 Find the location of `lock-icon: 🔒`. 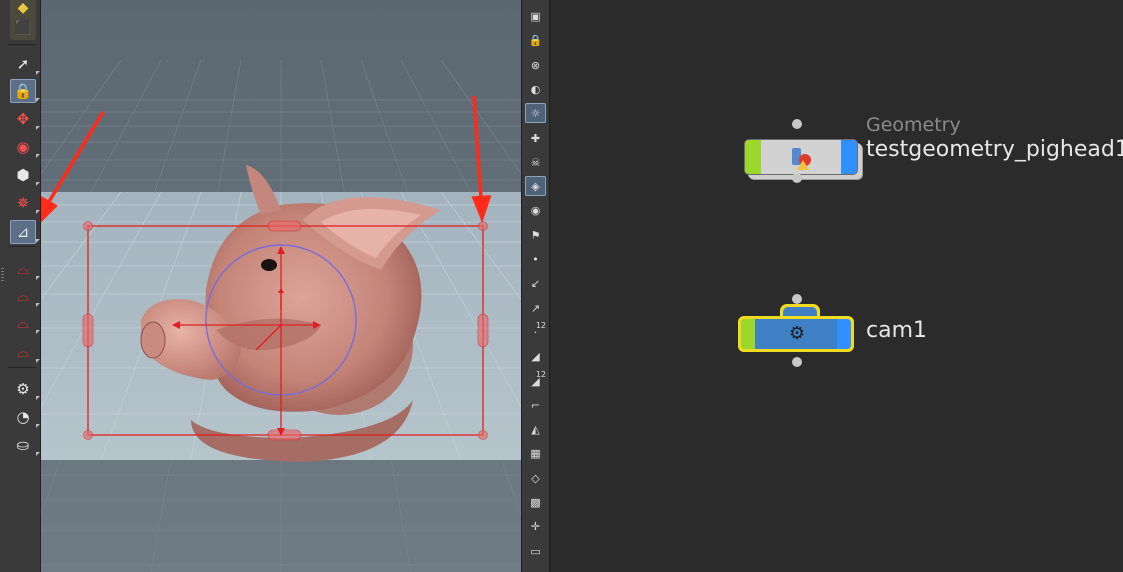

lock-icon: 🔒 is located at coordinates (25, 91).